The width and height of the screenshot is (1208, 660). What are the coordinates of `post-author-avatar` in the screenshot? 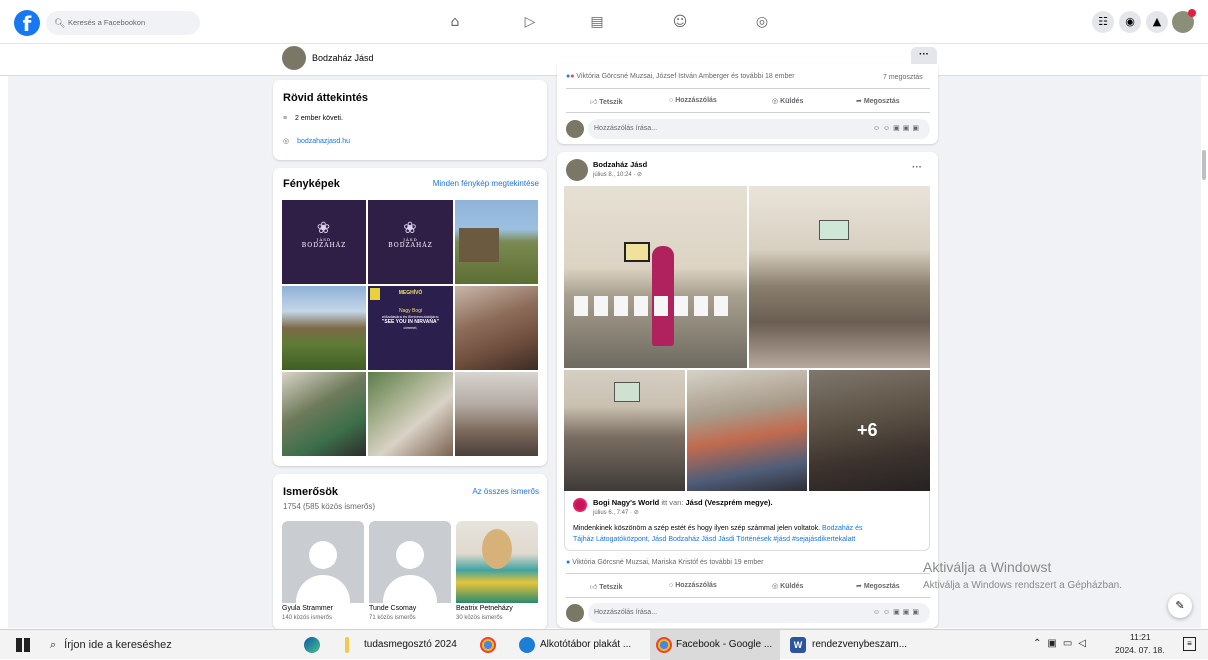 It's located at (577, 170).